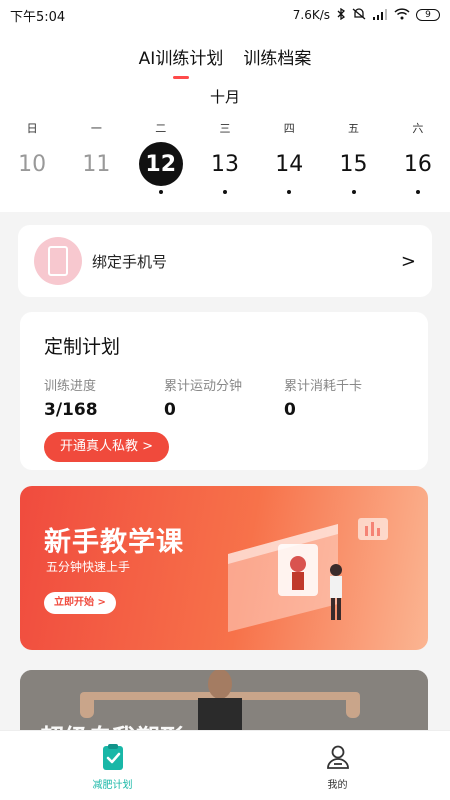 The height and width of the screenshot is (800, 450). Describe the element at coordinates (311, 15) in the screenshot. I see `net-speed: 7.6K/s` at that location.